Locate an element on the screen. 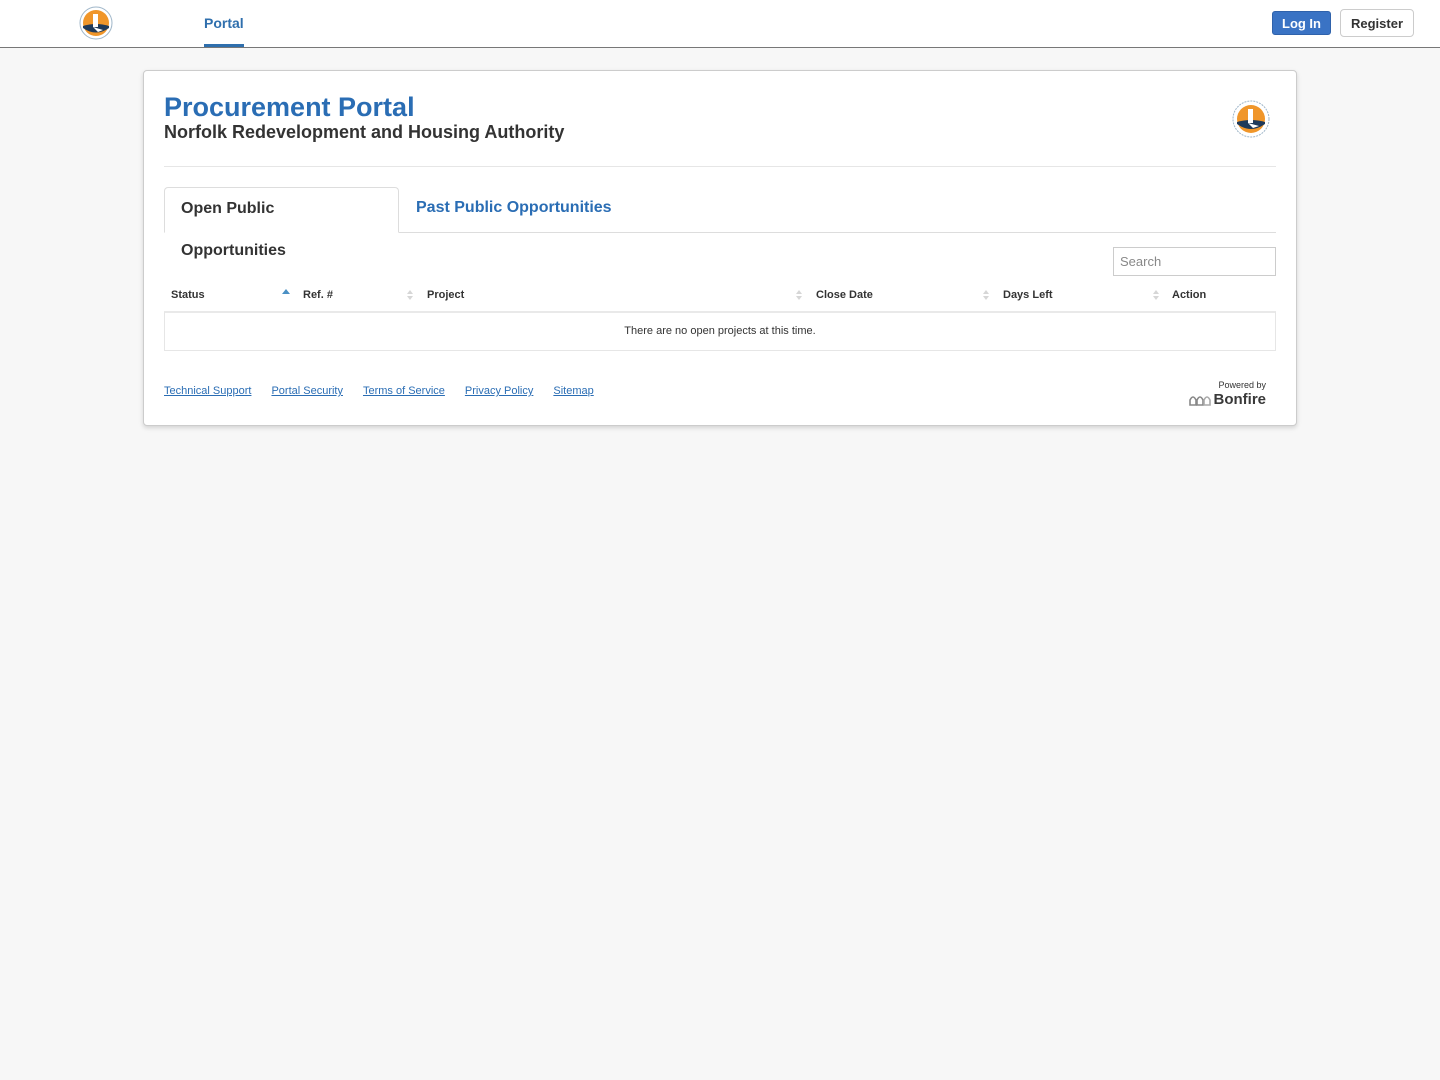  column-label: Ref. # is located at coordinates (318, 295).